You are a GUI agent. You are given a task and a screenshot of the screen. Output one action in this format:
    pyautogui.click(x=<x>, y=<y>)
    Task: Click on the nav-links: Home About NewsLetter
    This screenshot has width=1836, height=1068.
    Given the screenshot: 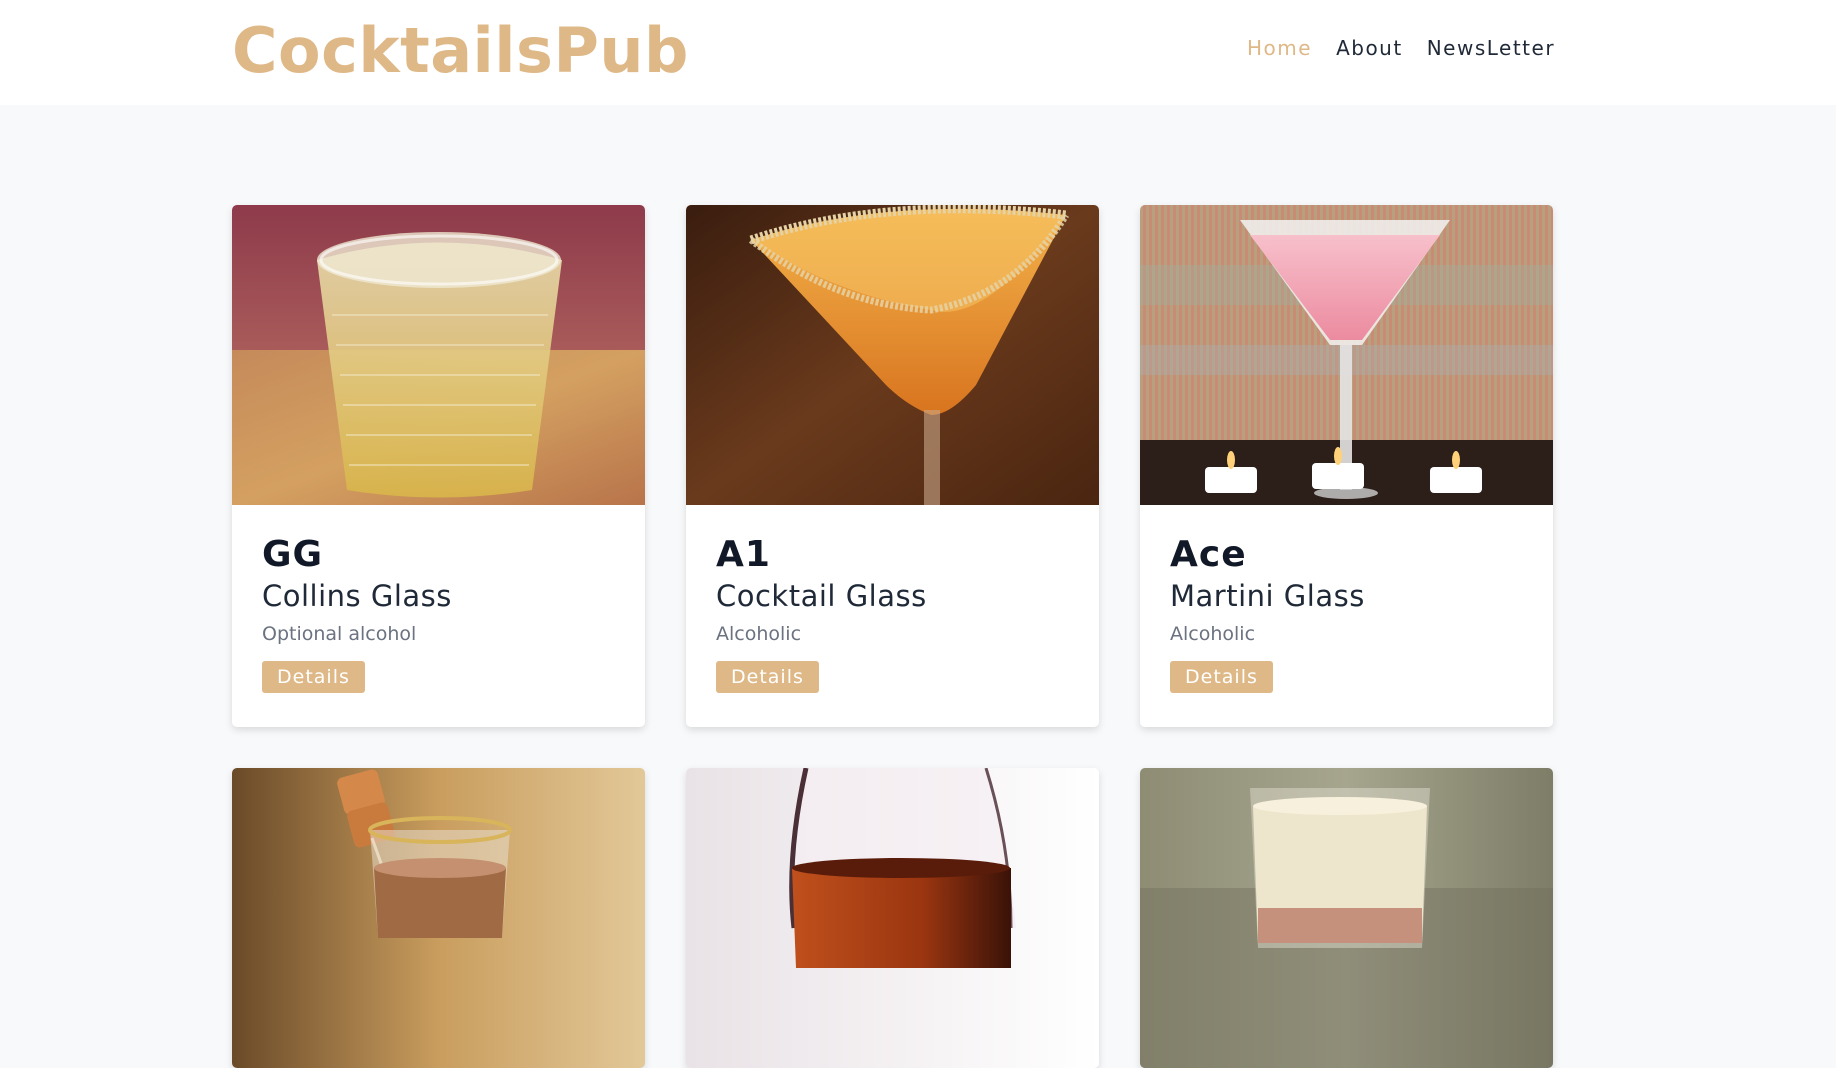 What is the action you would take?
    pyautogui.click(x=1401, y=48)
    